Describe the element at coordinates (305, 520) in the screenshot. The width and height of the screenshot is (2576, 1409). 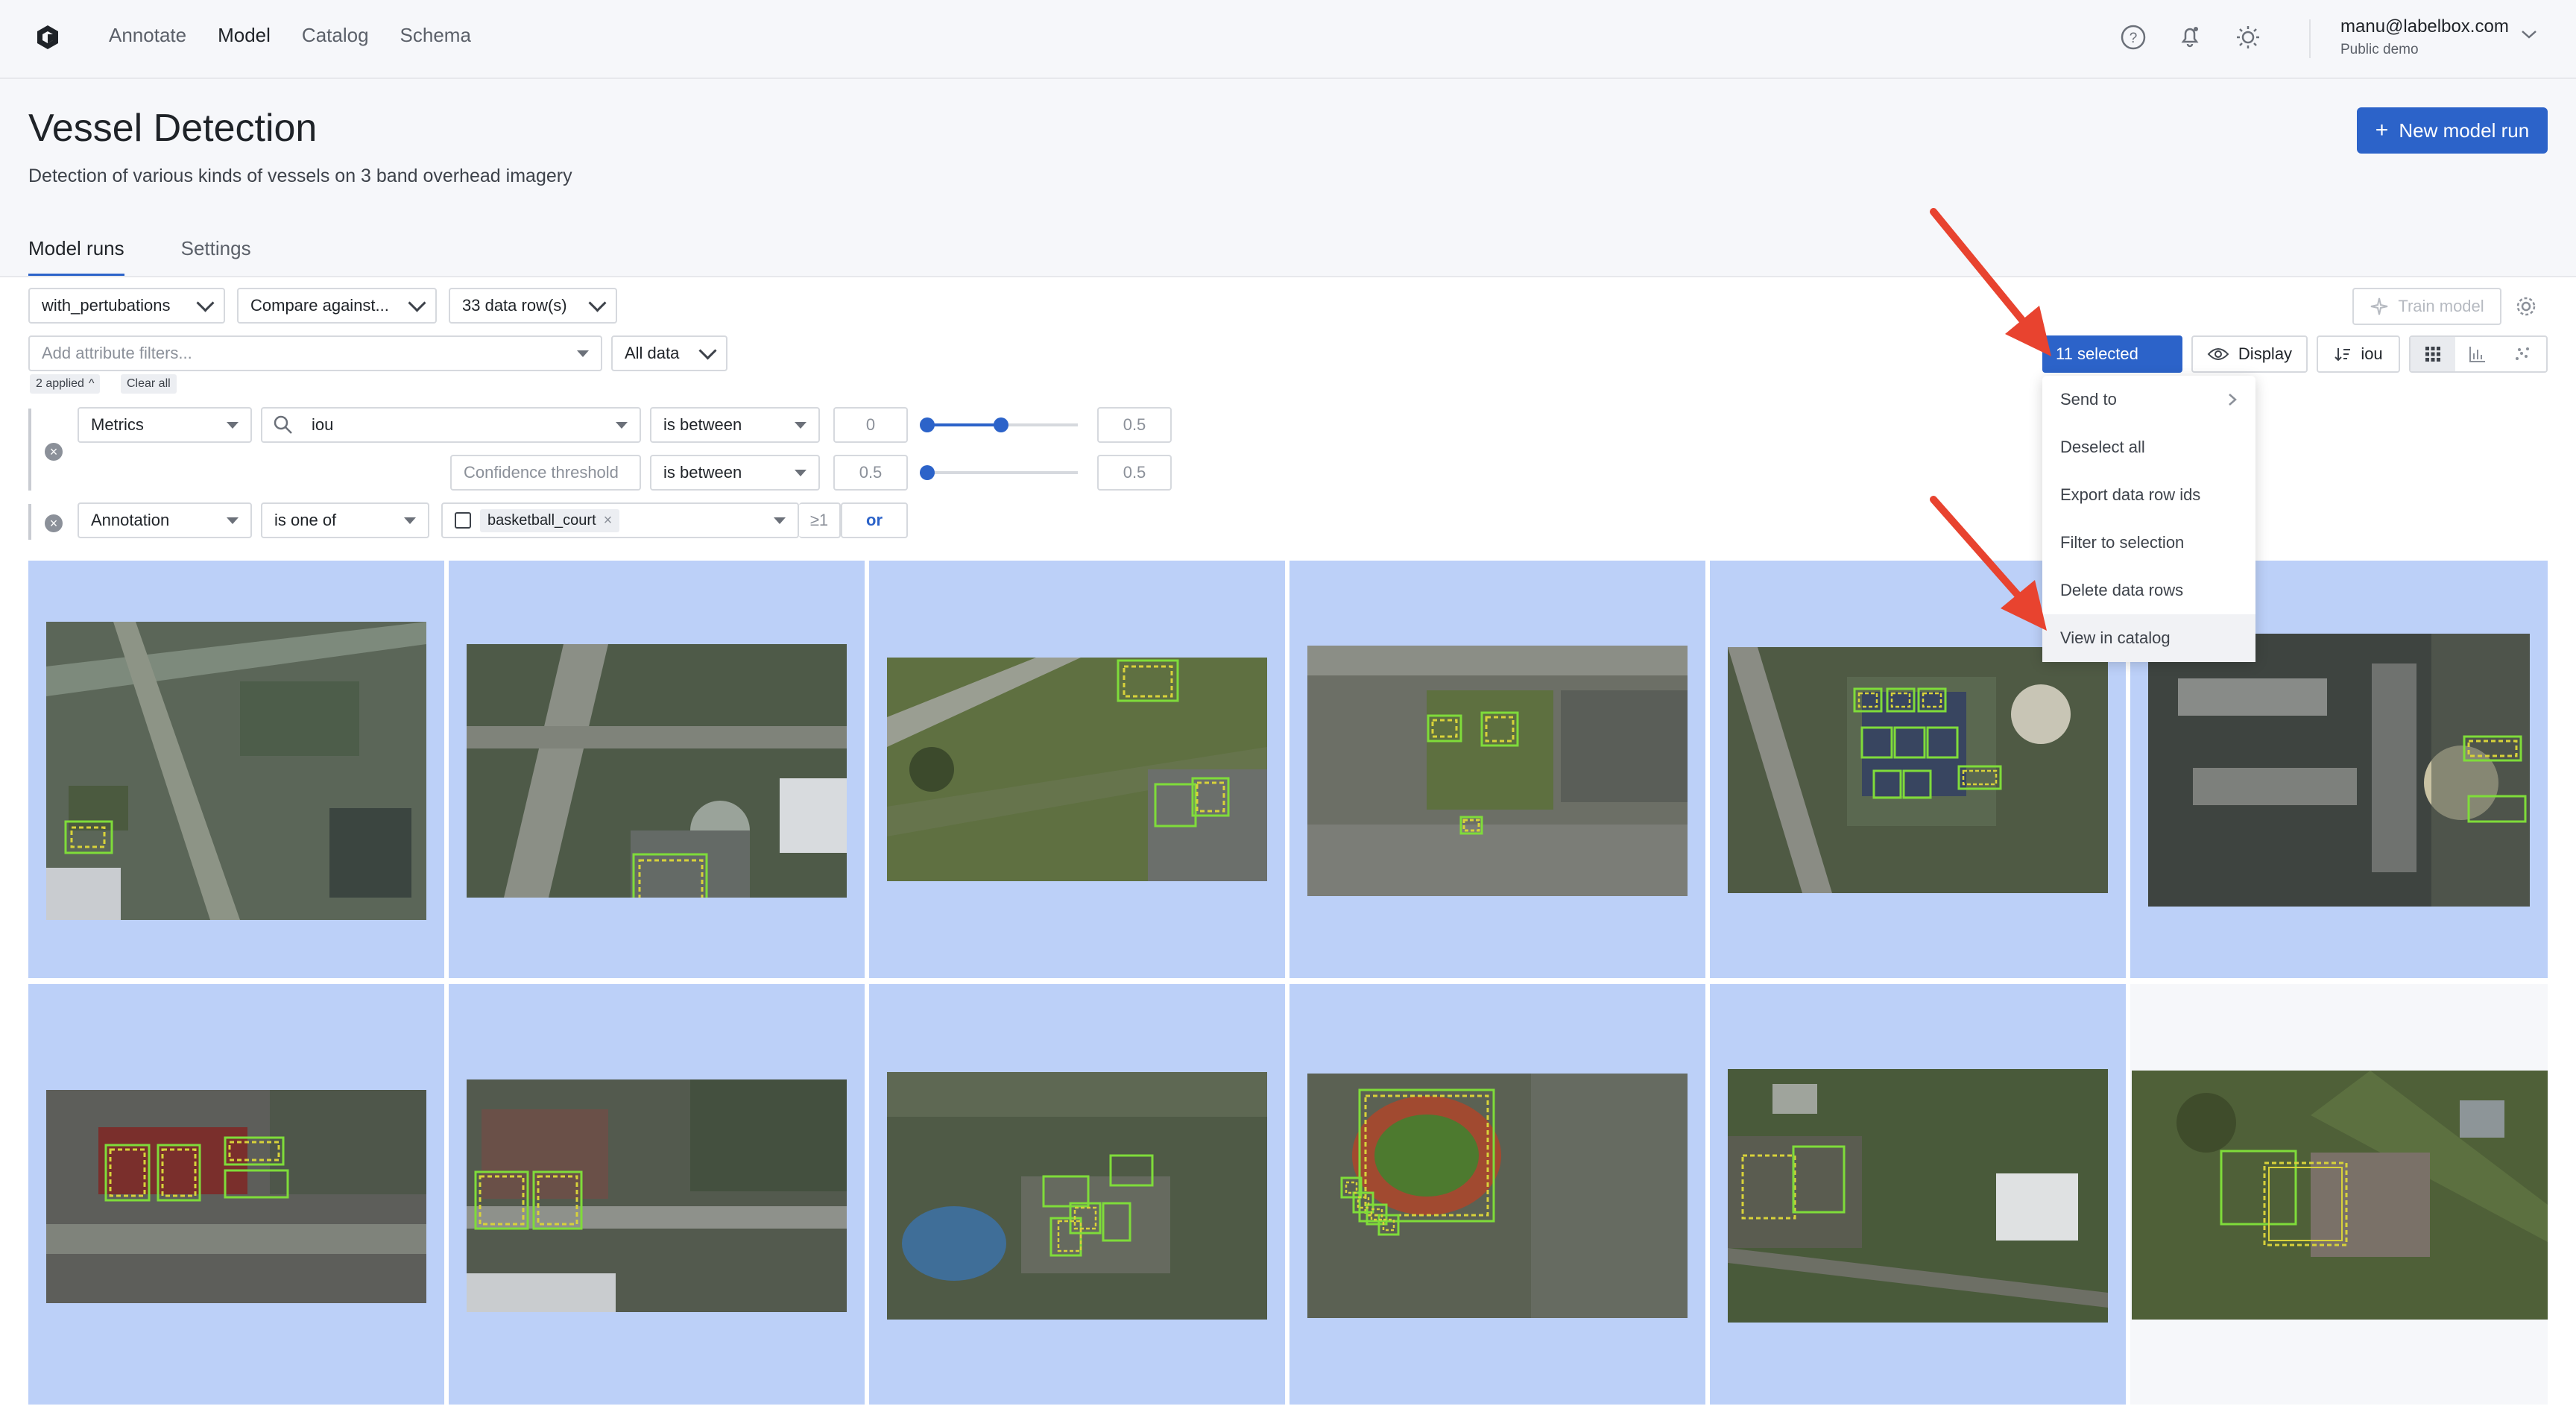
I see `annotation-operator-value: is one of` at that location.